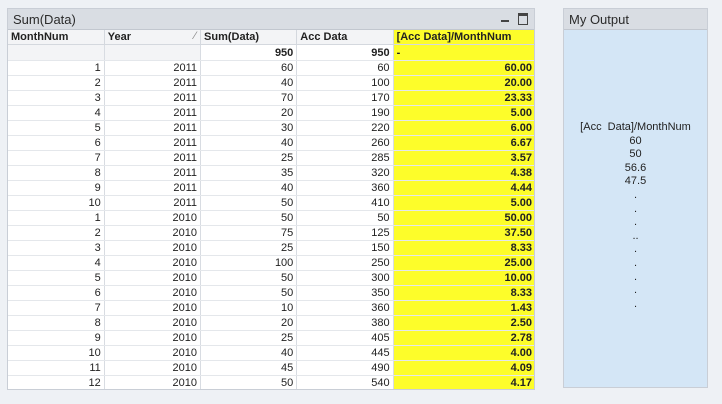 Image resolution: width=722 pixels, height=404 pixels. What do you see at coordinates (271, 19) in the screenshot?
I see `main-panel-caption: Sum(Data)` at bounding box center [271, 19].